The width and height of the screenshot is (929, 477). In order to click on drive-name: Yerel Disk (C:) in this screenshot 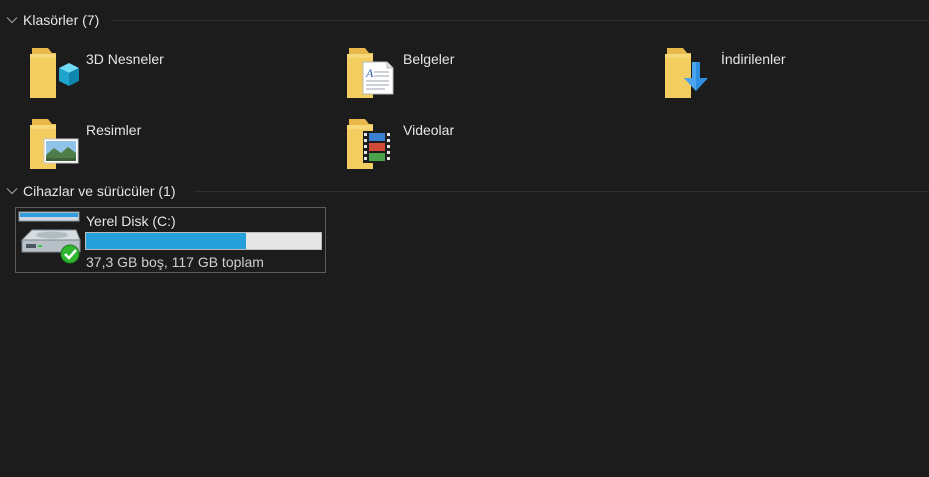, I will do `click(131, 221)`.